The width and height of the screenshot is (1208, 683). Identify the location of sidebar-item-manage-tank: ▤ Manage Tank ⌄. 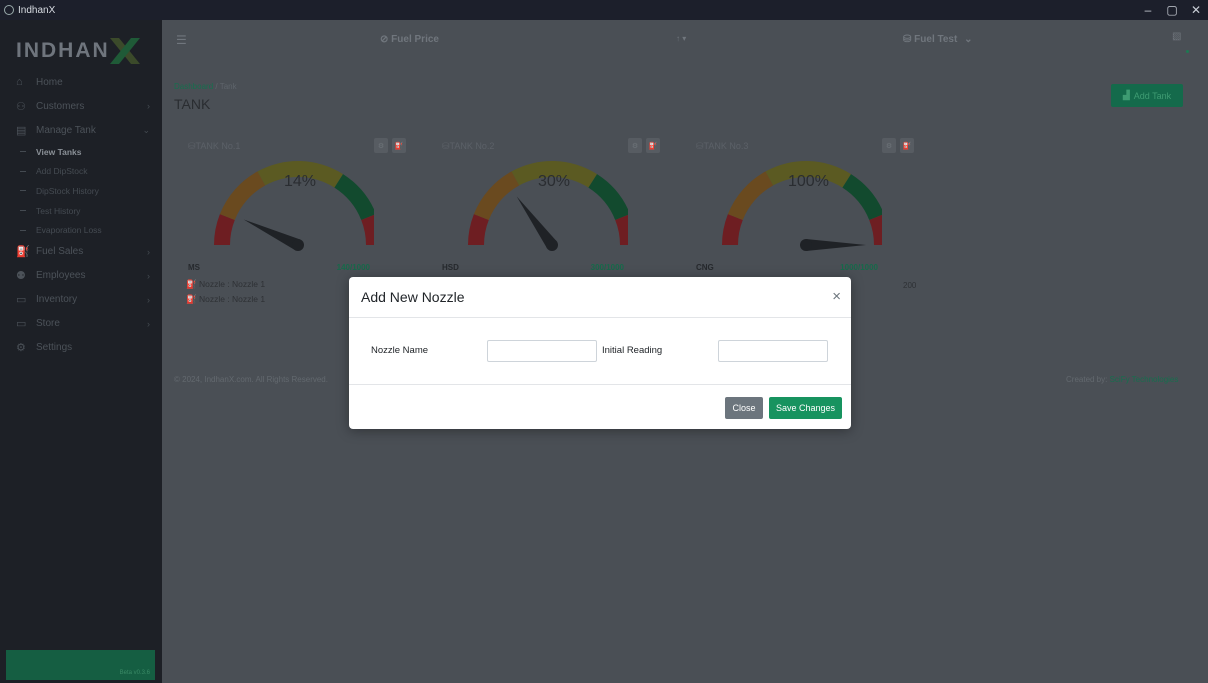
(81, 130).